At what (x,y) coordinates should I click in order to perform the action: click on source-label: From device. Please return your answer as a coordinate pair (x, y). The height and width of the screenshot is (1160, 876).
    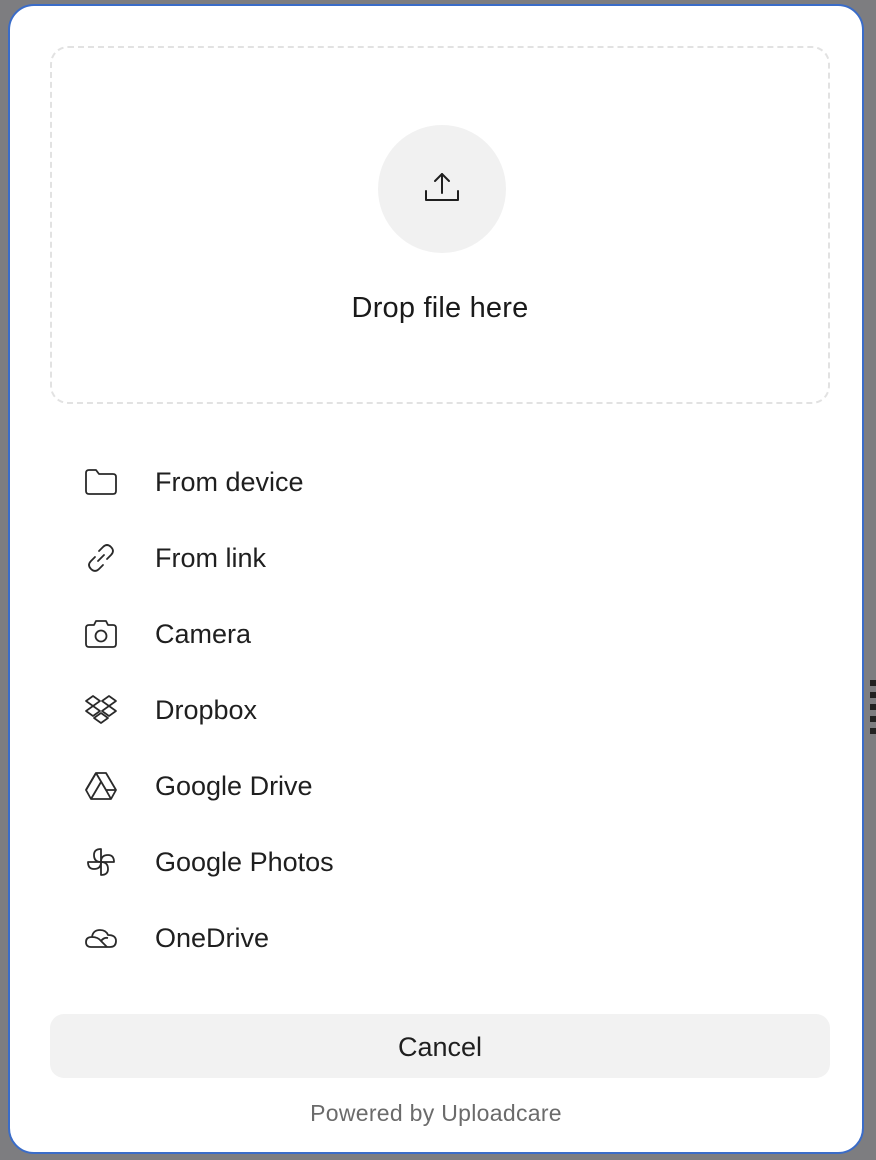
    Looking at the image, I should click on (229, 482).